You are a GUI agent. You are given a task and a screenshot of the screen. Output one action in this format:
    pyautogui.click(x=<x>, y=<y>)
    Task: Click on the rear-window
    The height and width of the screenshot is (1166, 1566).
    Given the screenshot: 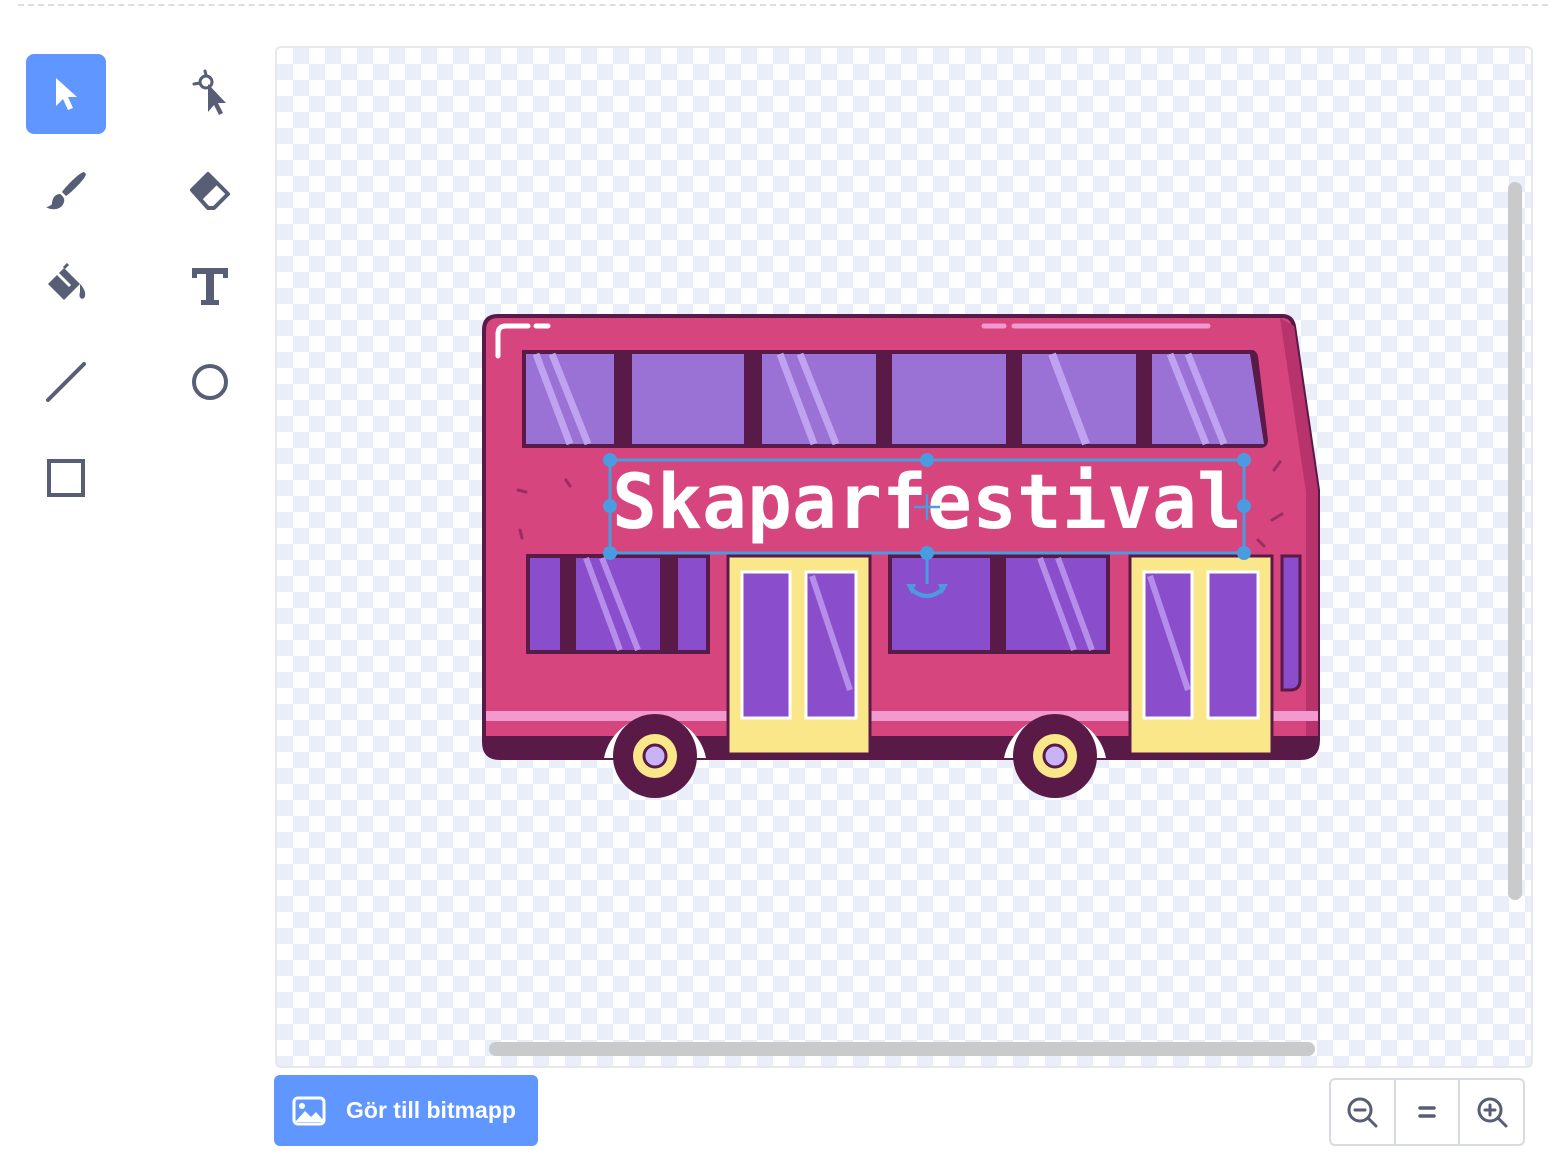 What is the action you would take?
    pyautogui.click(x=1291, y=623)
    